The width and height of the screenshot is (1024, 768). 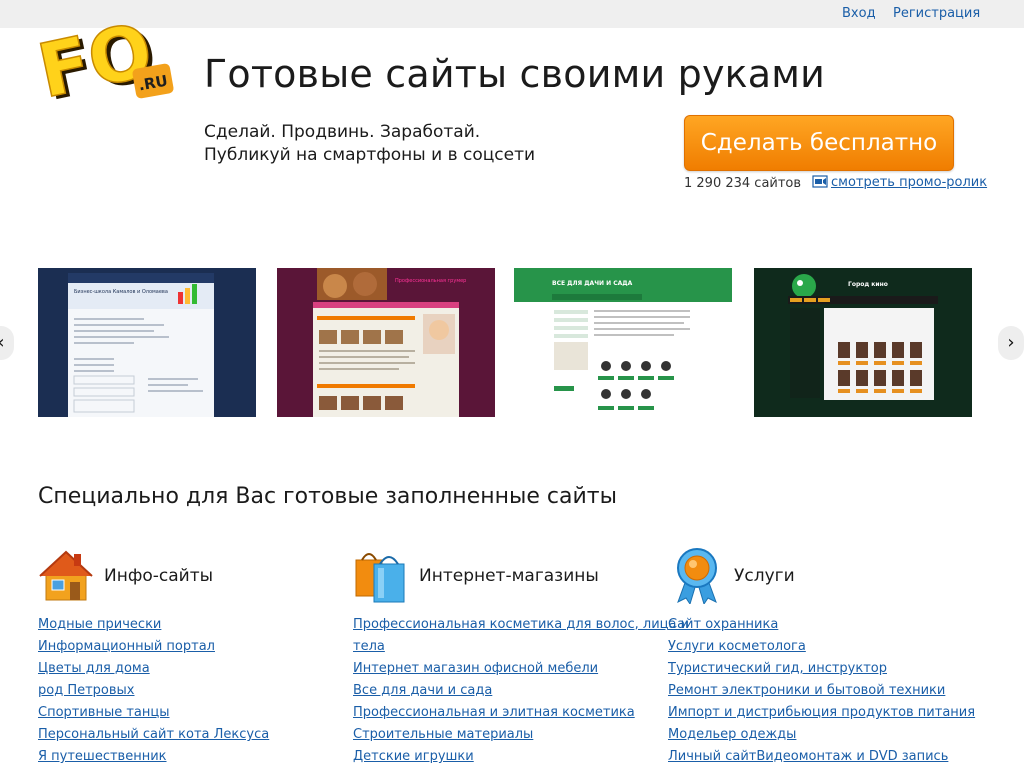 What do you see at coordinates (380, 578) in the screenshot?
I see `shopping-bag-icon` at bounding box center [380, 578].